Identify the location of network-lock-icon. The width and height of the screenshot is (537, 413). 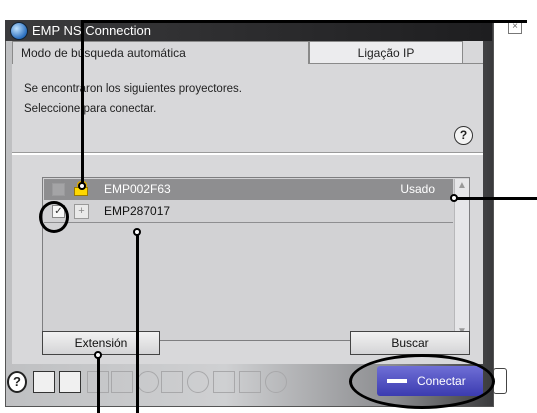
(44, 382).